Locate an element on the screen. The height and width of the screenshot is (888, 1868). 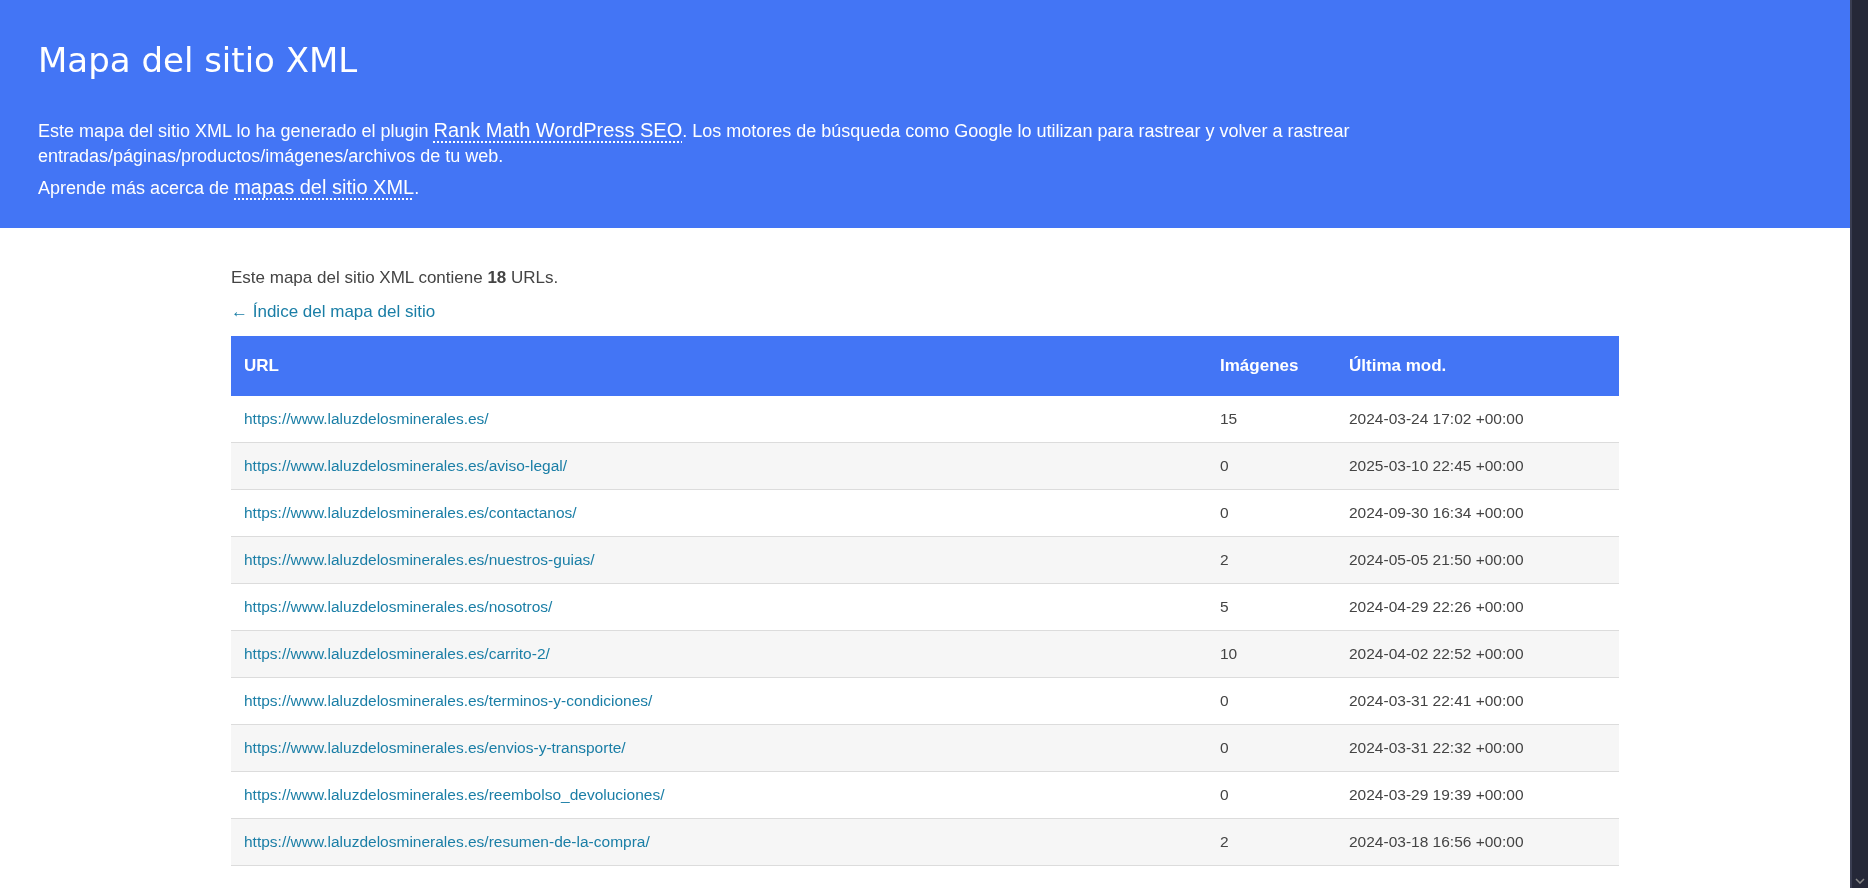
column-header: Imágenes is located at coordinates (1271, 366).